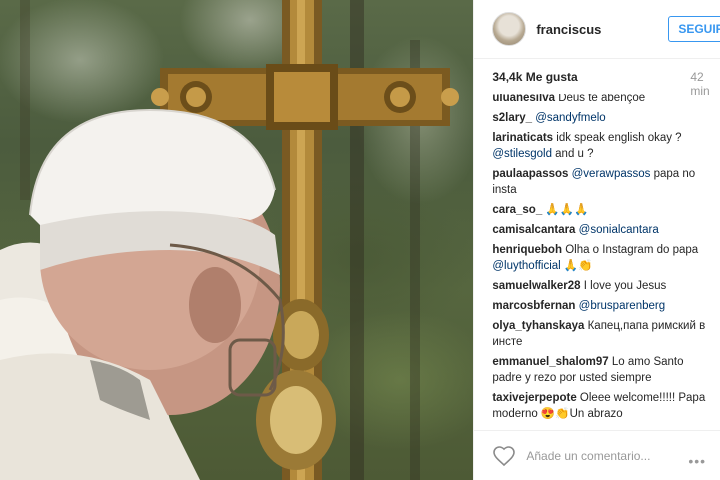 The width and height of the screenshot is (720, 480). I want to click on comment-username: camisalcantara, so click(533, 230).